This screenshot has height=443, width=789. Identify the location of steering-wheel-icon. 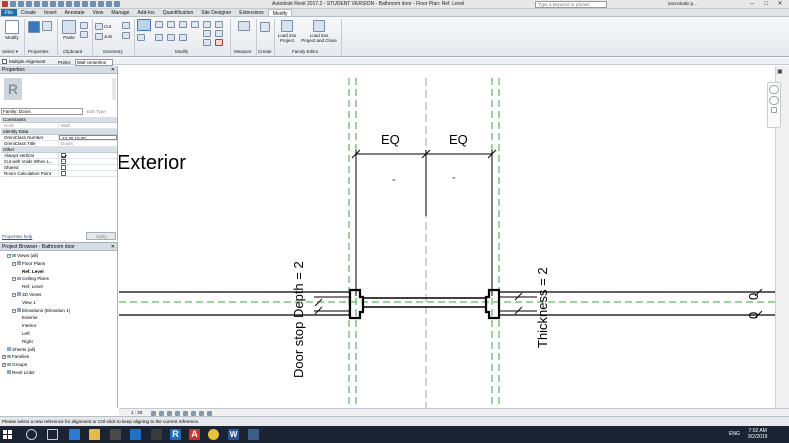
(774, 89).